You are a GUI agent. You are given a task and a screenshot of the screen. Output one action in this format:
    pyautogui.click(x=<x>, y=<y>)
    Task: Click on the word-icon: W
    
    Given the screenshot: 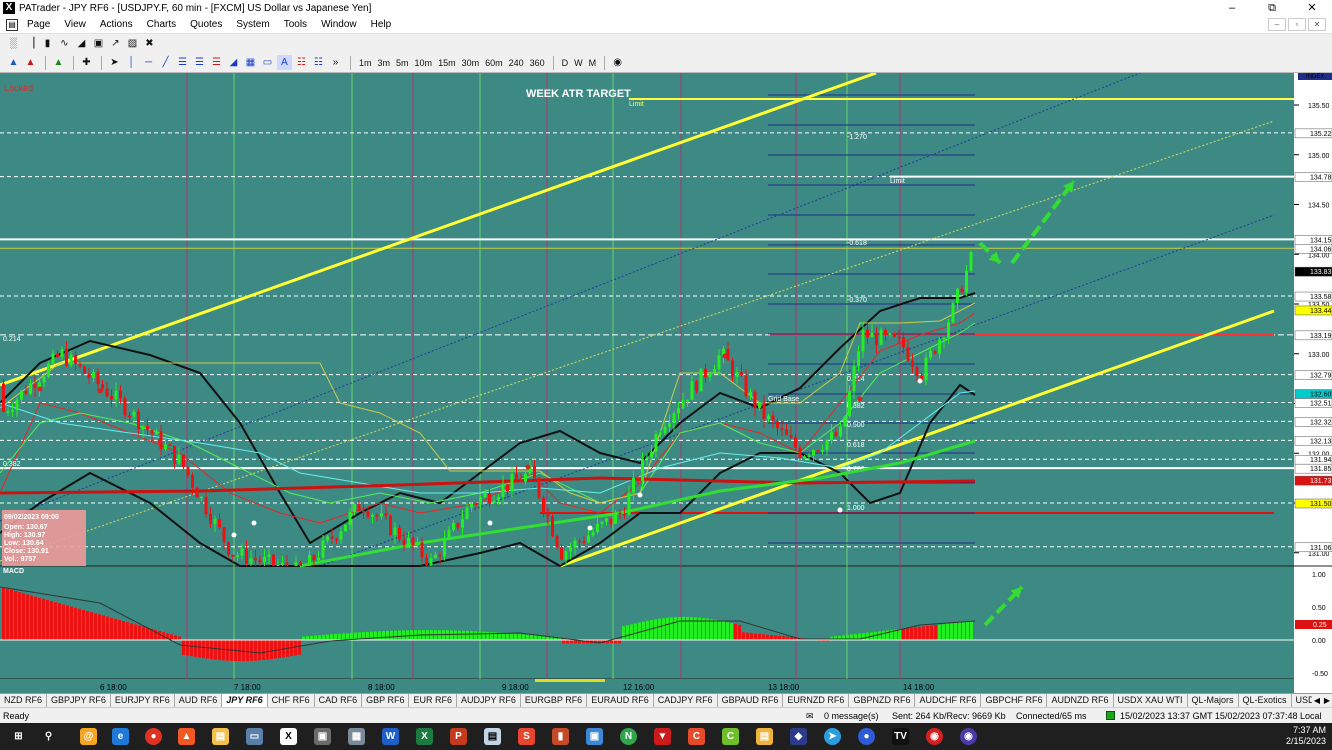 What is the action you would take?
    pyautogui.click(x=390, y=736)
    